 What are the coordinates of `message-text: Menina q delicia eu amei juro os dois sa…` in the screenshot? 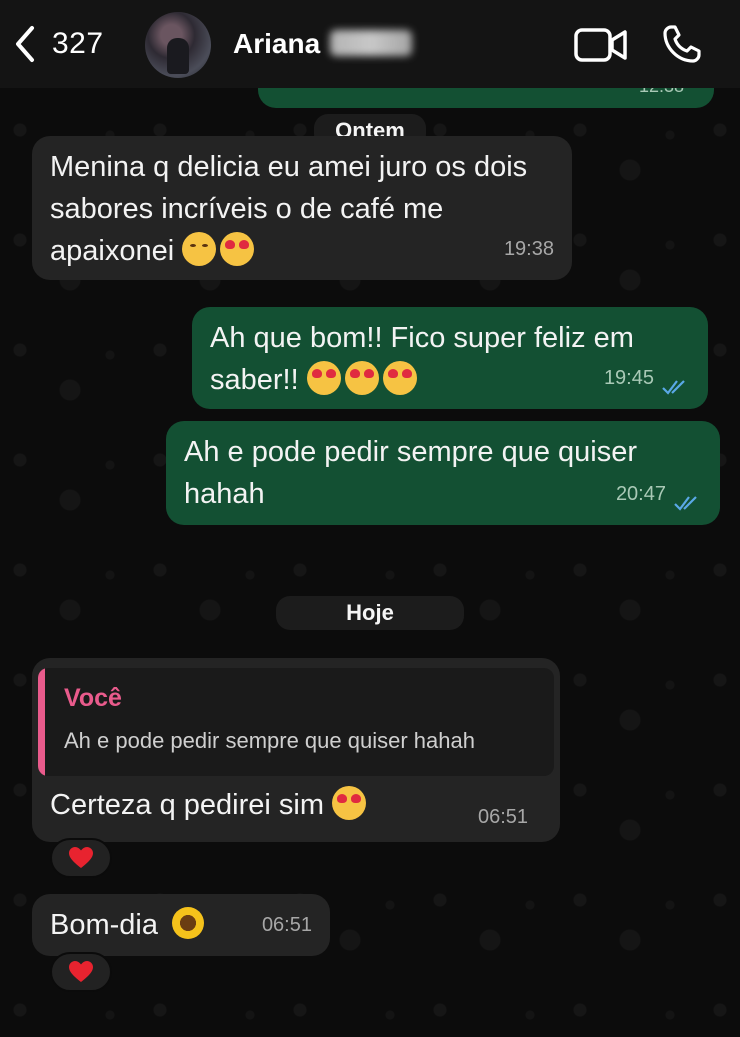 It's located at (289, 209).